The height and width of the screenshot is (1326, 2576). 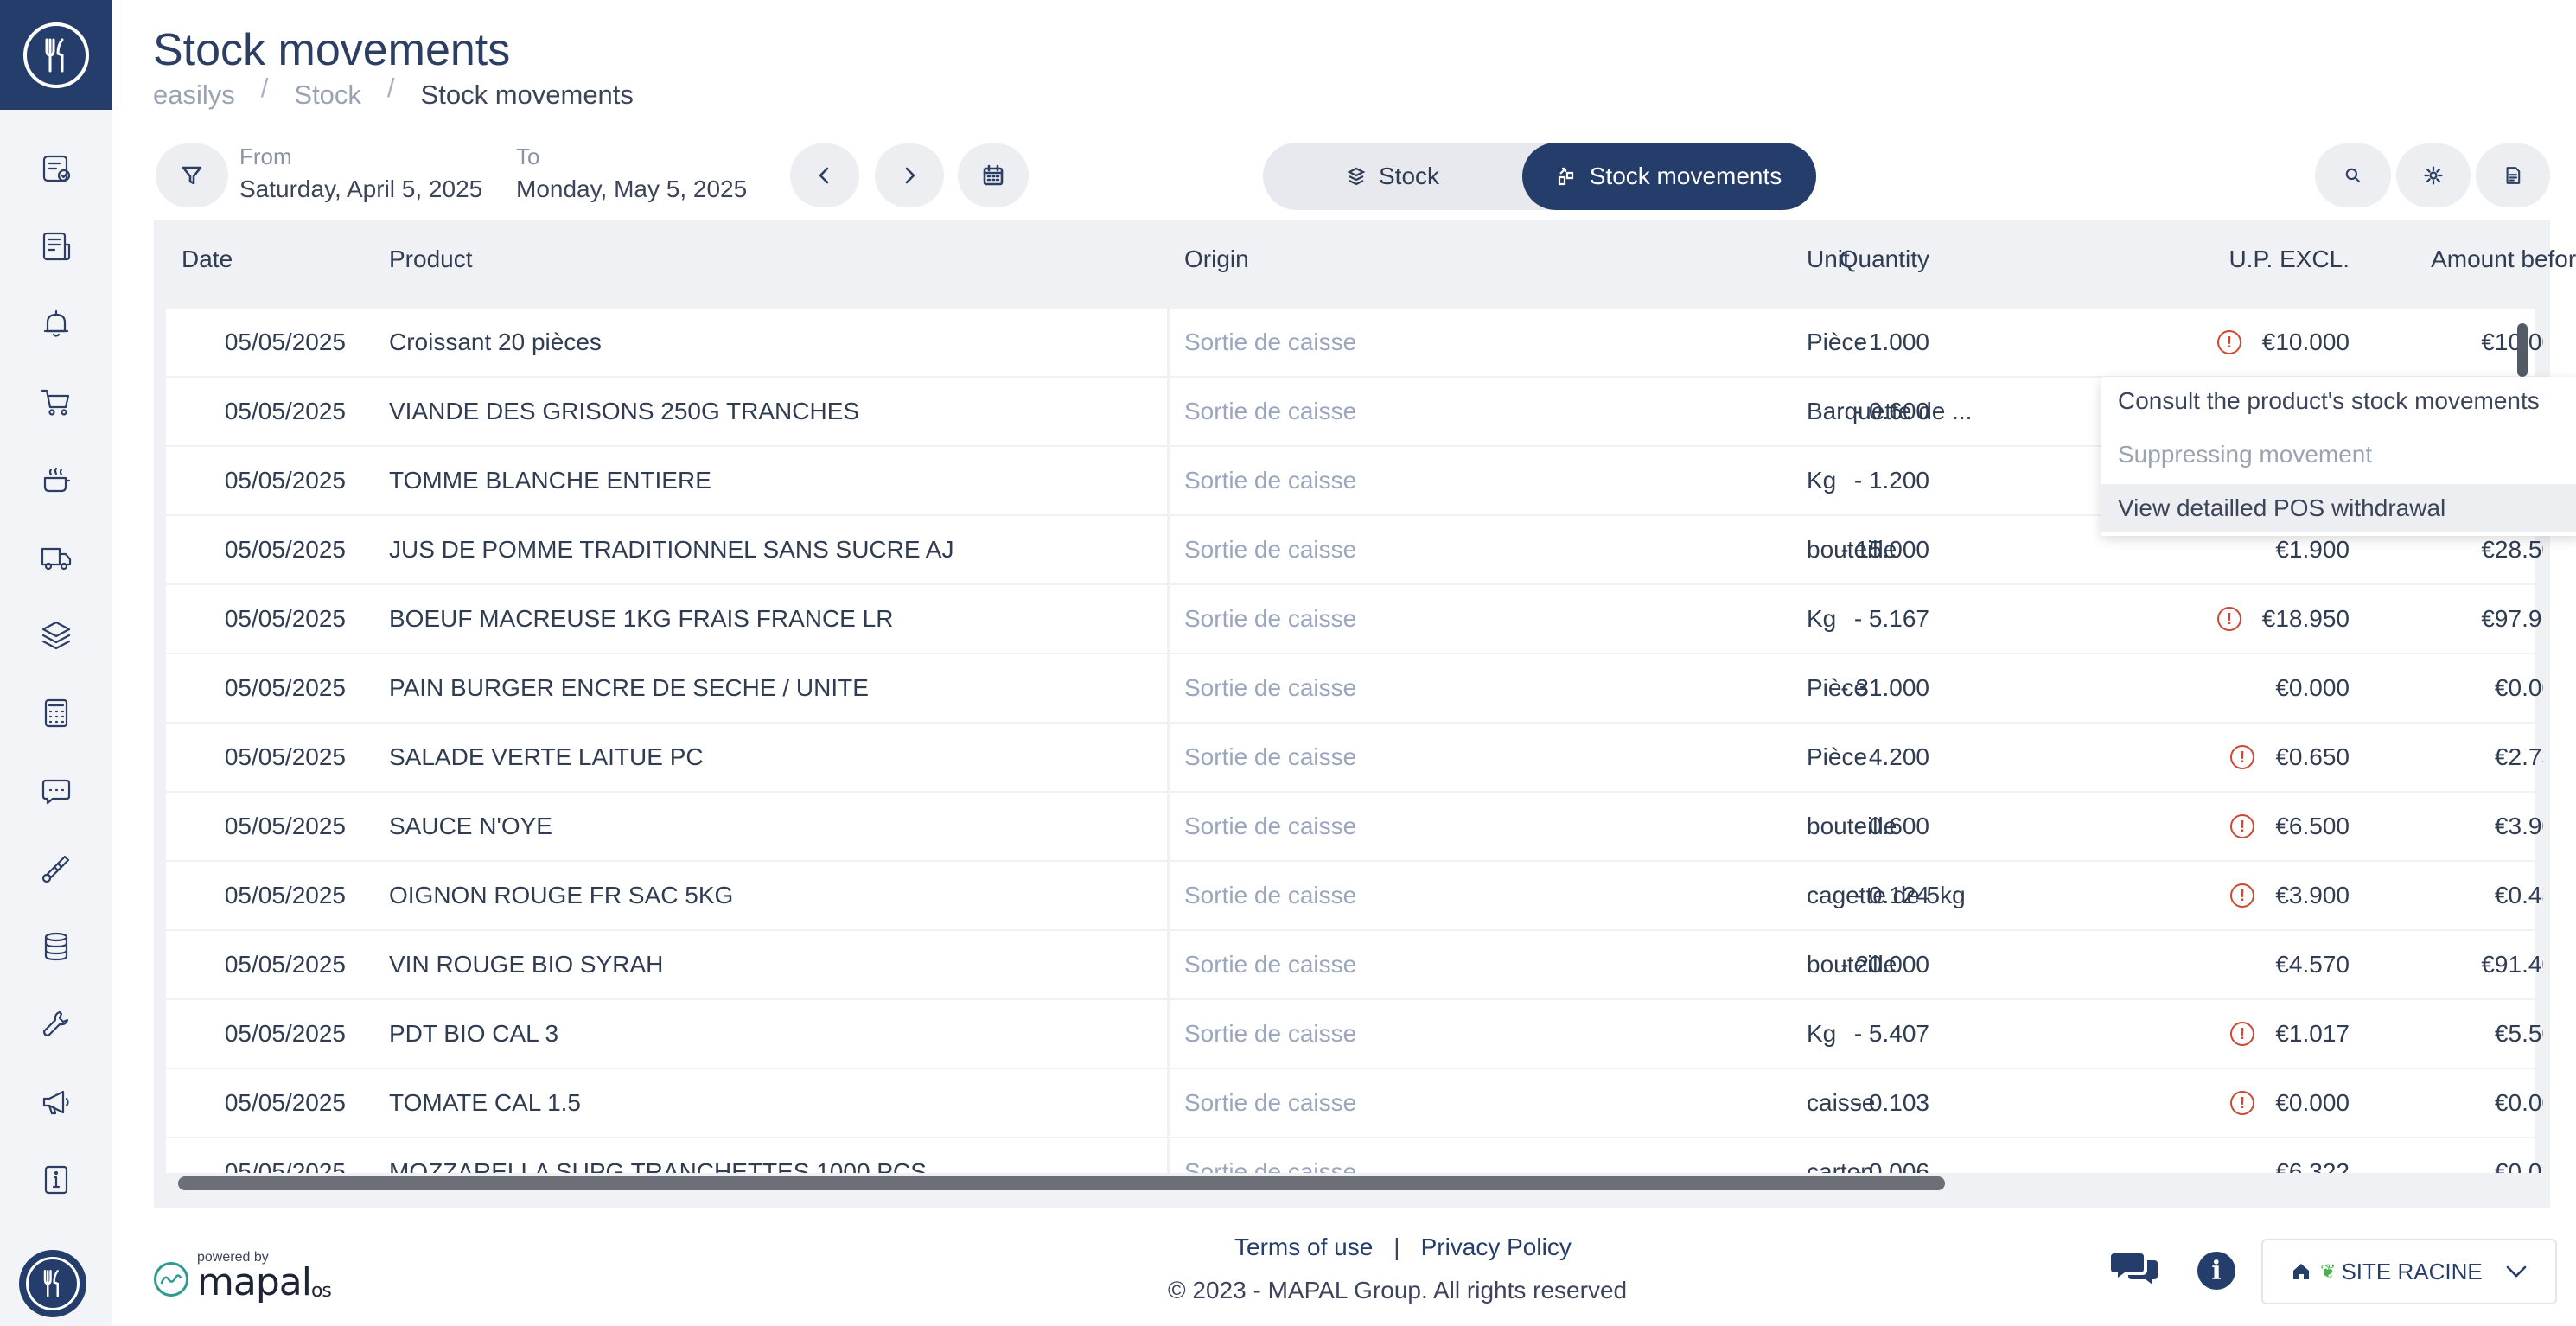 What do you see at coordinates (2433, 175) in the screenshot?
I see `settings-button` at bounding box center [2433, 175].